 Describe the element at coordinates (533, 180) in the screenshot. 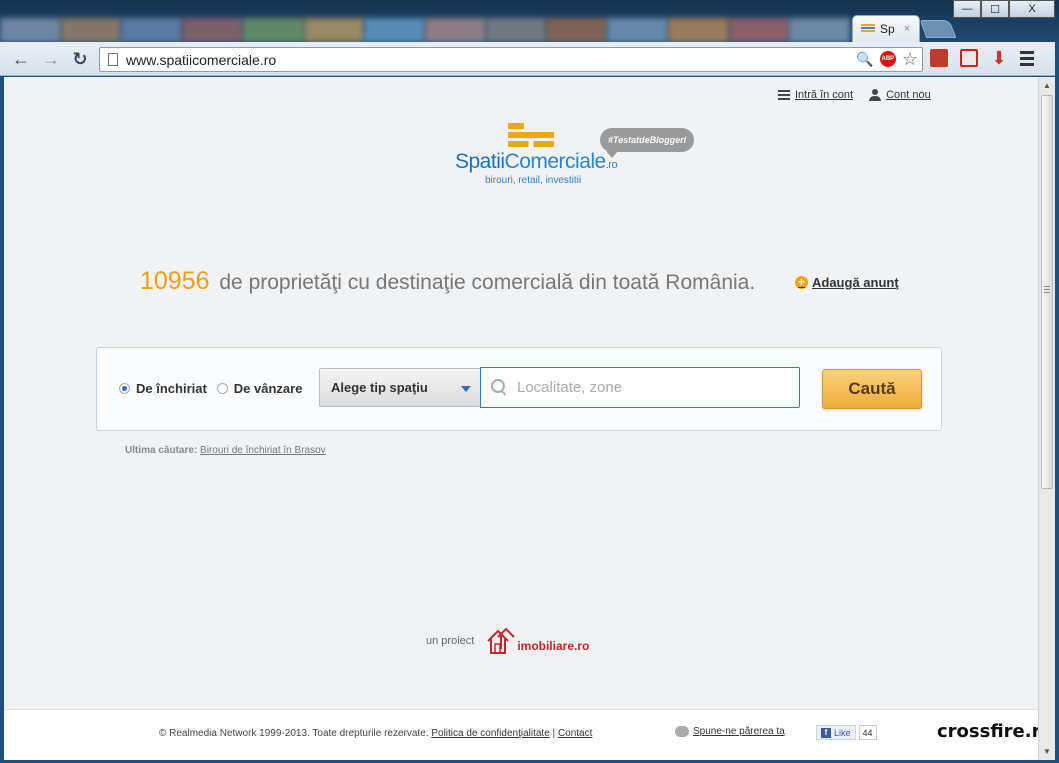

I see `logo-tagline: birouri, retail, investitii` at that location.